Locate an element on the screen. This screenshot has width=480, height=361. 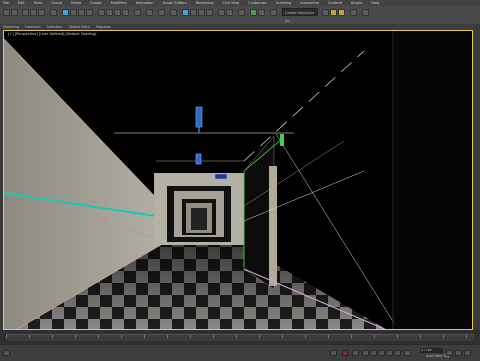
rendered-frame-window-icon is located at coordinates (333, 12).